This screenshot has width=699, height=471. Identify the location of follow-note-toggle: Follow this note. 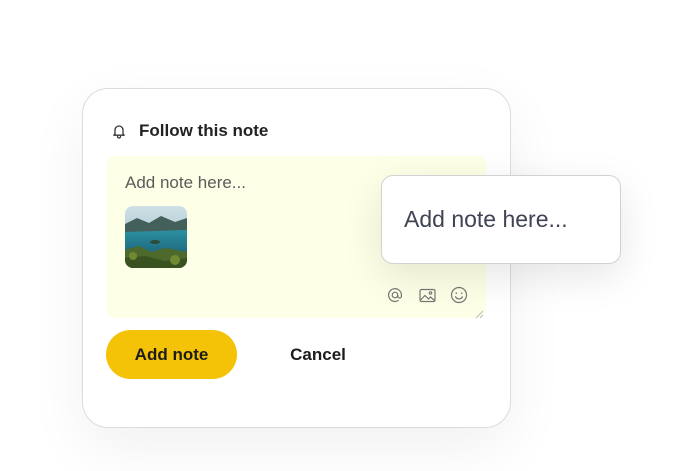
(189, 131).